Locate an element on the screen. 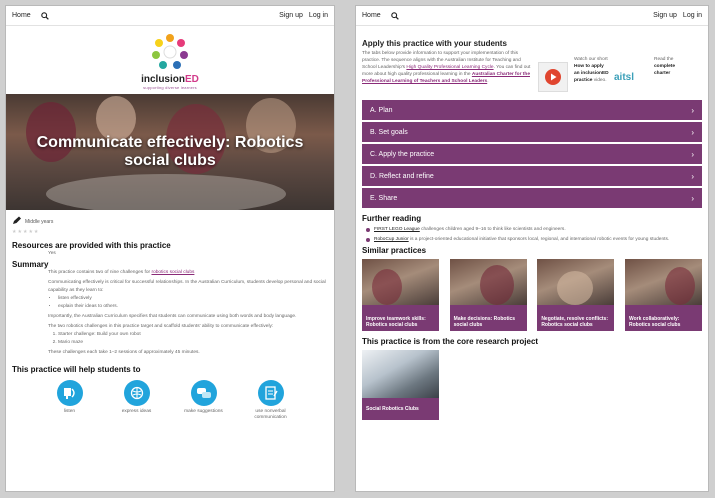 The image size is (715, 498). apply-heading: Apply this practice with your students is located at coordinates (434, 43).